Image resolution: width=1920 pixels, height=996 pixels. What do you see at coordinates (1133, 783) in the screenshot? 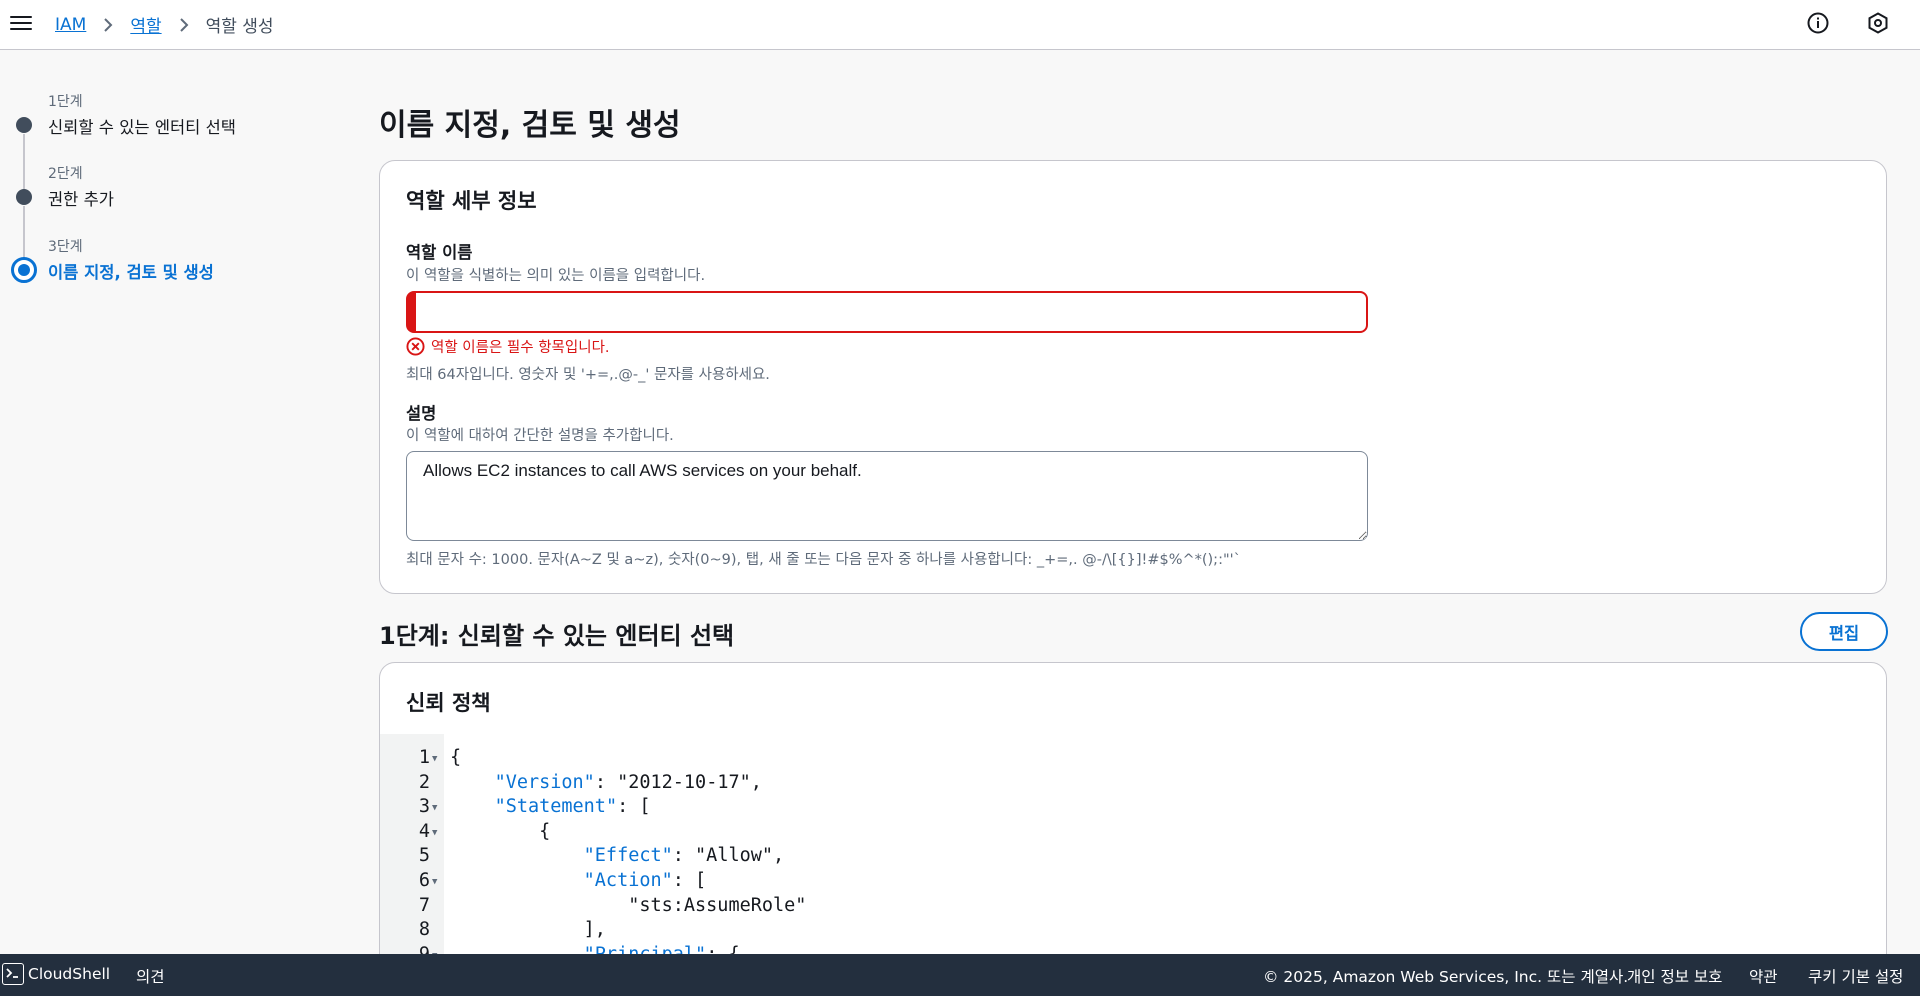
I see `code-line: 2 "Version": "2012-10-17",` at bounding box center [1133, 783].